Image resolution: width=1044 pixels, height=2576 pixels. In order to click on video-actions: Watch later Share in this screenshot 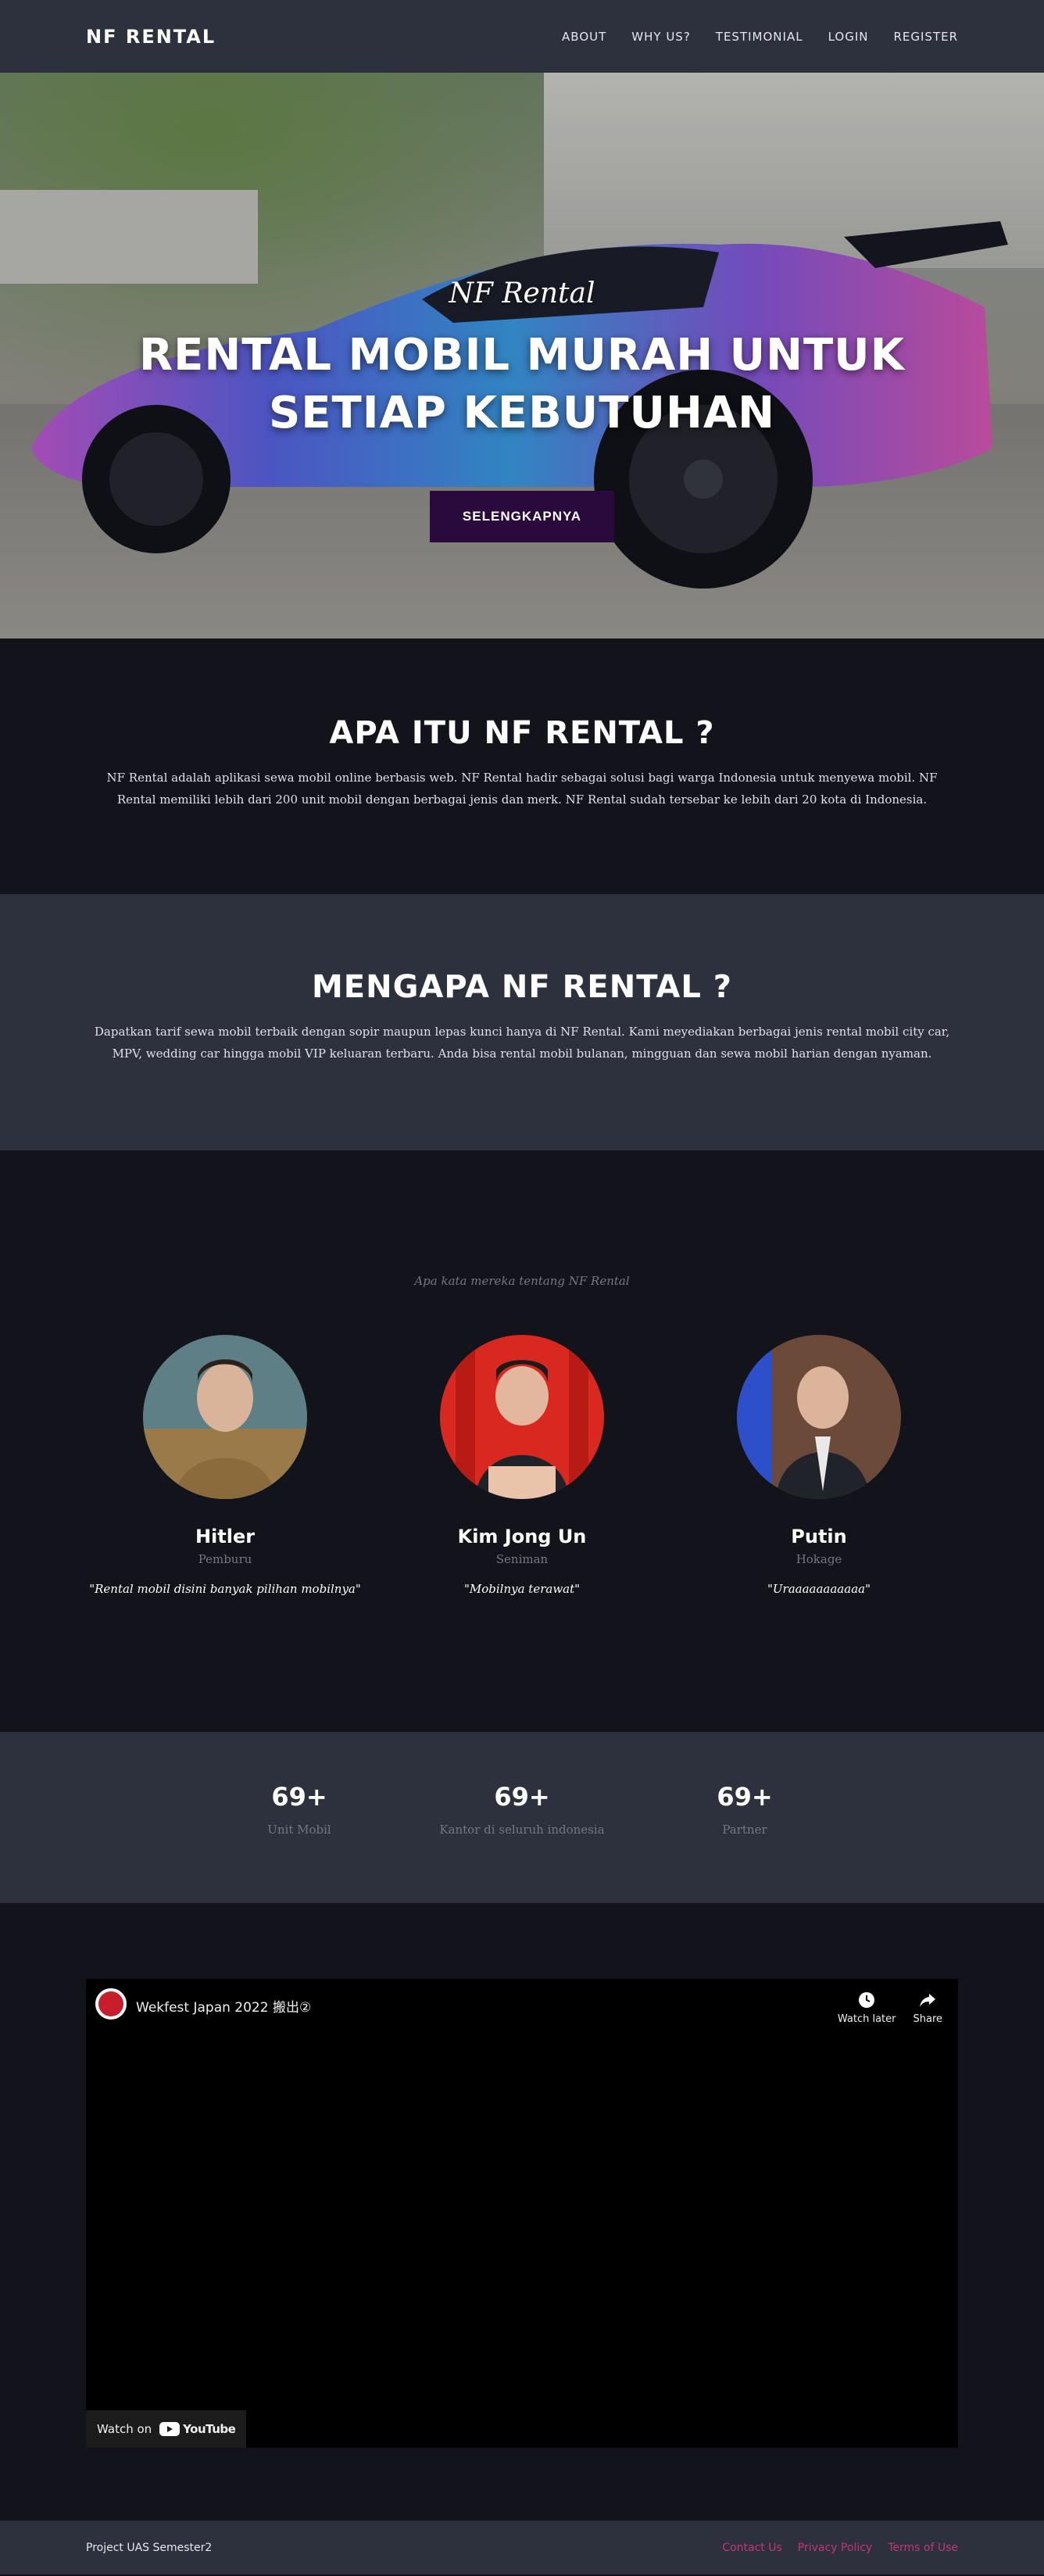, I will do `click(890, 2007)`.